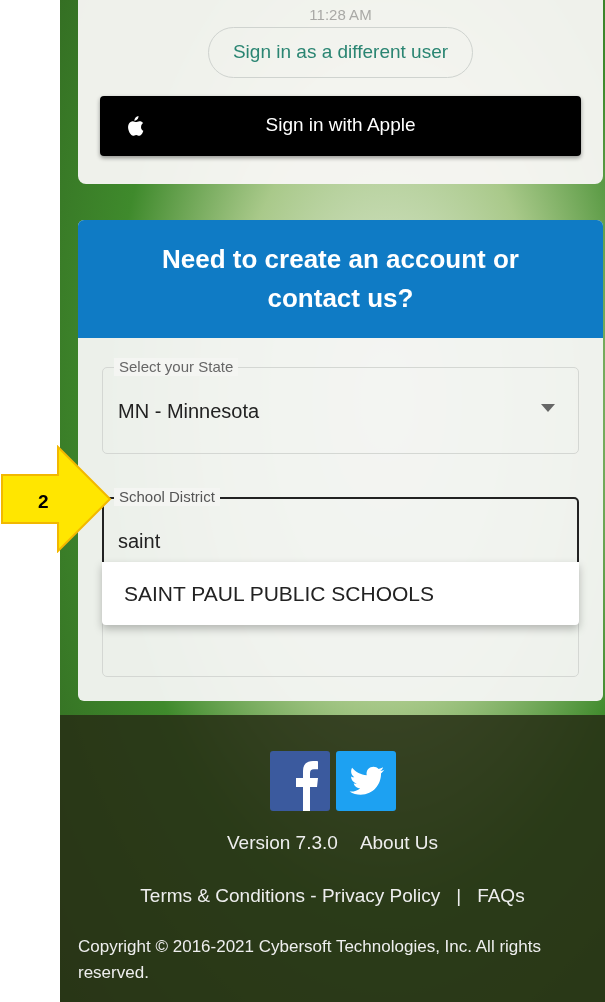 The width and height of the screenshot is (605, 1002). Describe the element at coordinates (282, 843) in the screenshot. I see `version-text: Version 7.3.0` at that location.